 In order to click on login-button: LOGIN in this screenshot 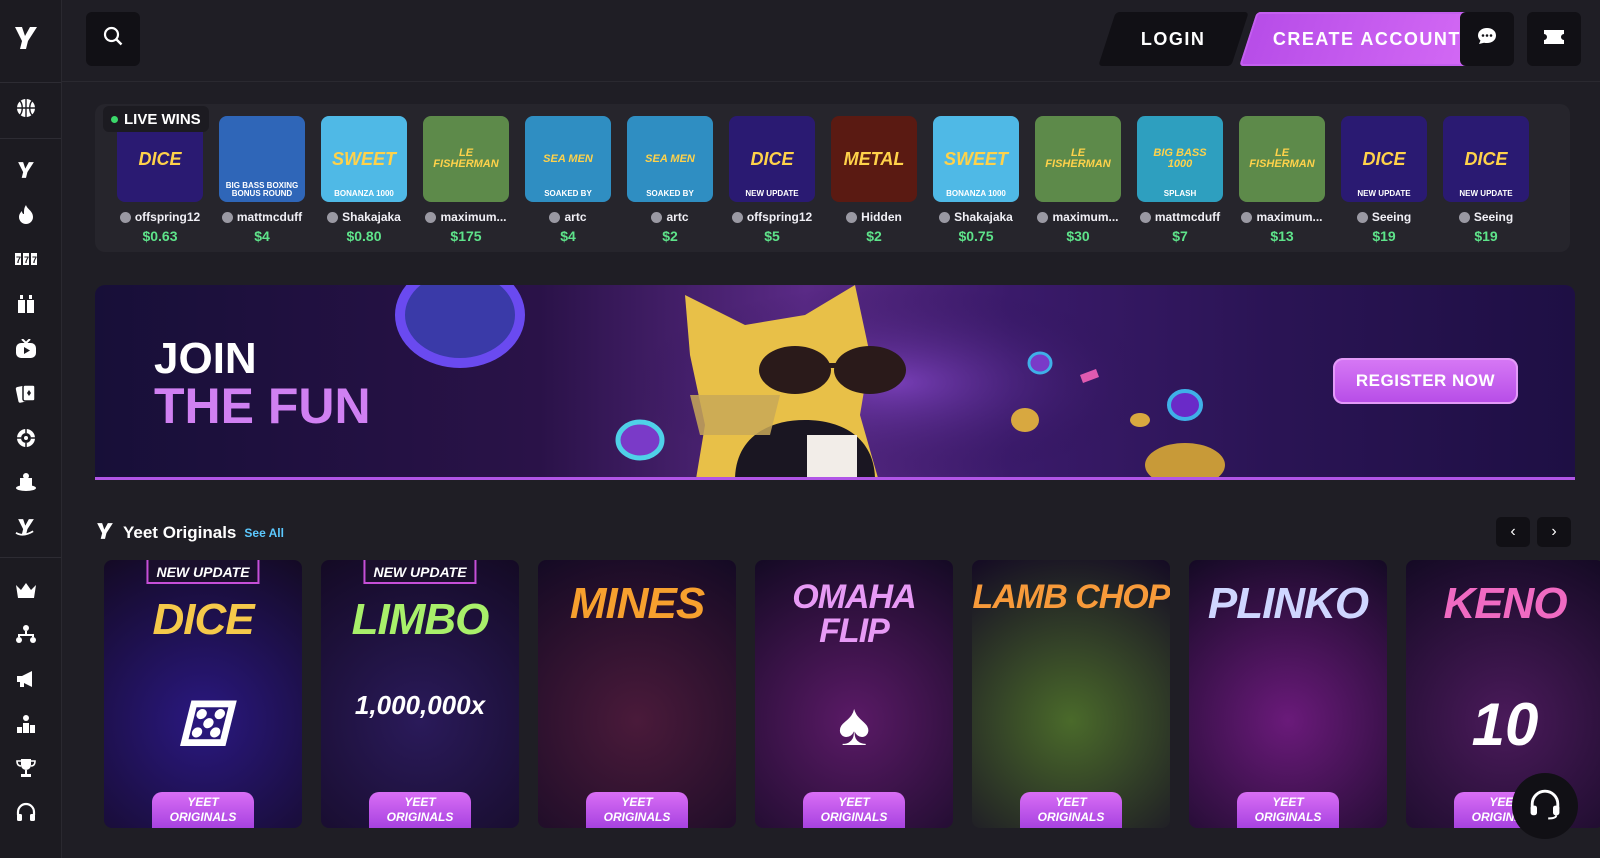, I will do `click(1173, 39)`.